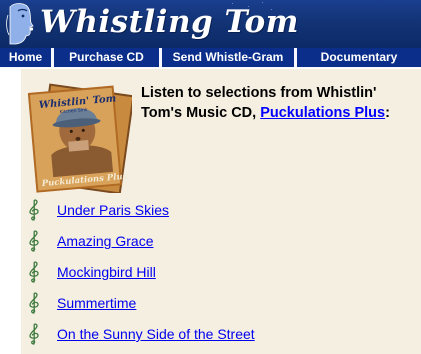 Image resolution: width=421 pixels, height=354 pixels. Describe the element at coordinates (105, 241) in the screenshot. I see `song-link-amazing-grace: Amazing Grace` at that location.